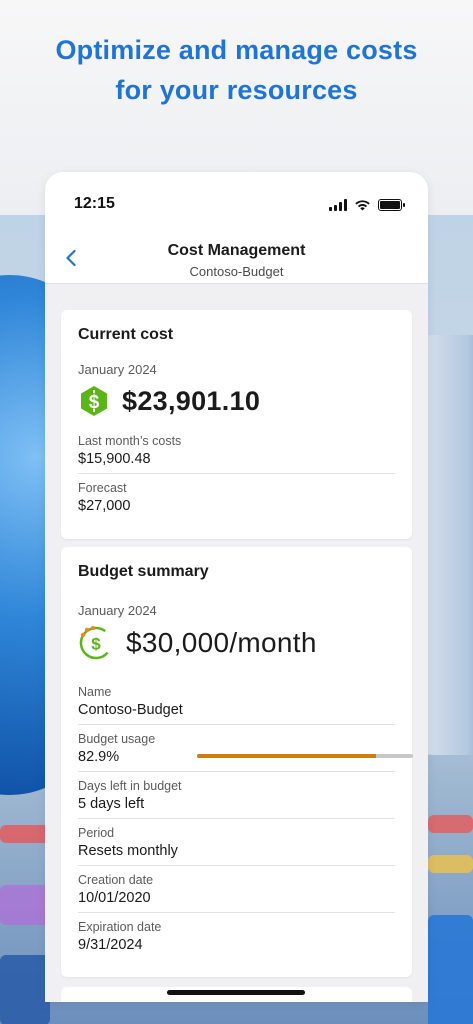 The width and height of the screenshot is (473, 1024). What do you see at coordinates (338, 205) in the screenshot?
I see `cellular-signal-icon` at bounding box center [338, 205].